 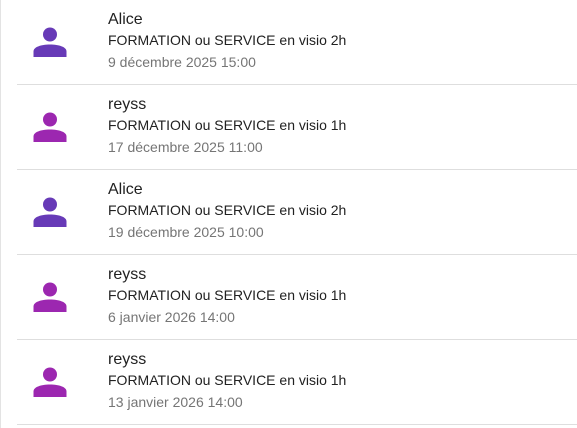 What do you see at coordinates (182, 62) in the screenshot?
I see `appointment-date: 9 décembre 2025 15:00` at bounding box center [182, 62].